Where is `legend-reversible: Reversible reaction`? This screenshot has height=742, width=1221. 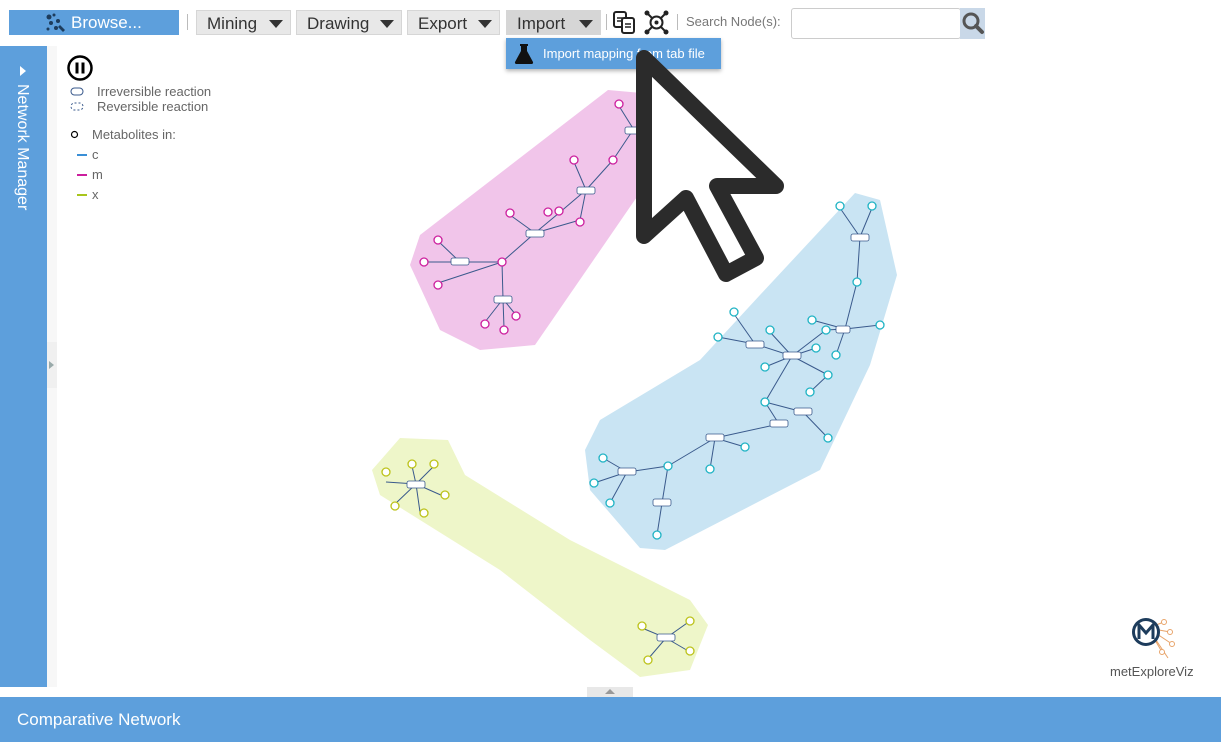
legend-reversible: Reversible reaction is located at coordinates (153, 106).